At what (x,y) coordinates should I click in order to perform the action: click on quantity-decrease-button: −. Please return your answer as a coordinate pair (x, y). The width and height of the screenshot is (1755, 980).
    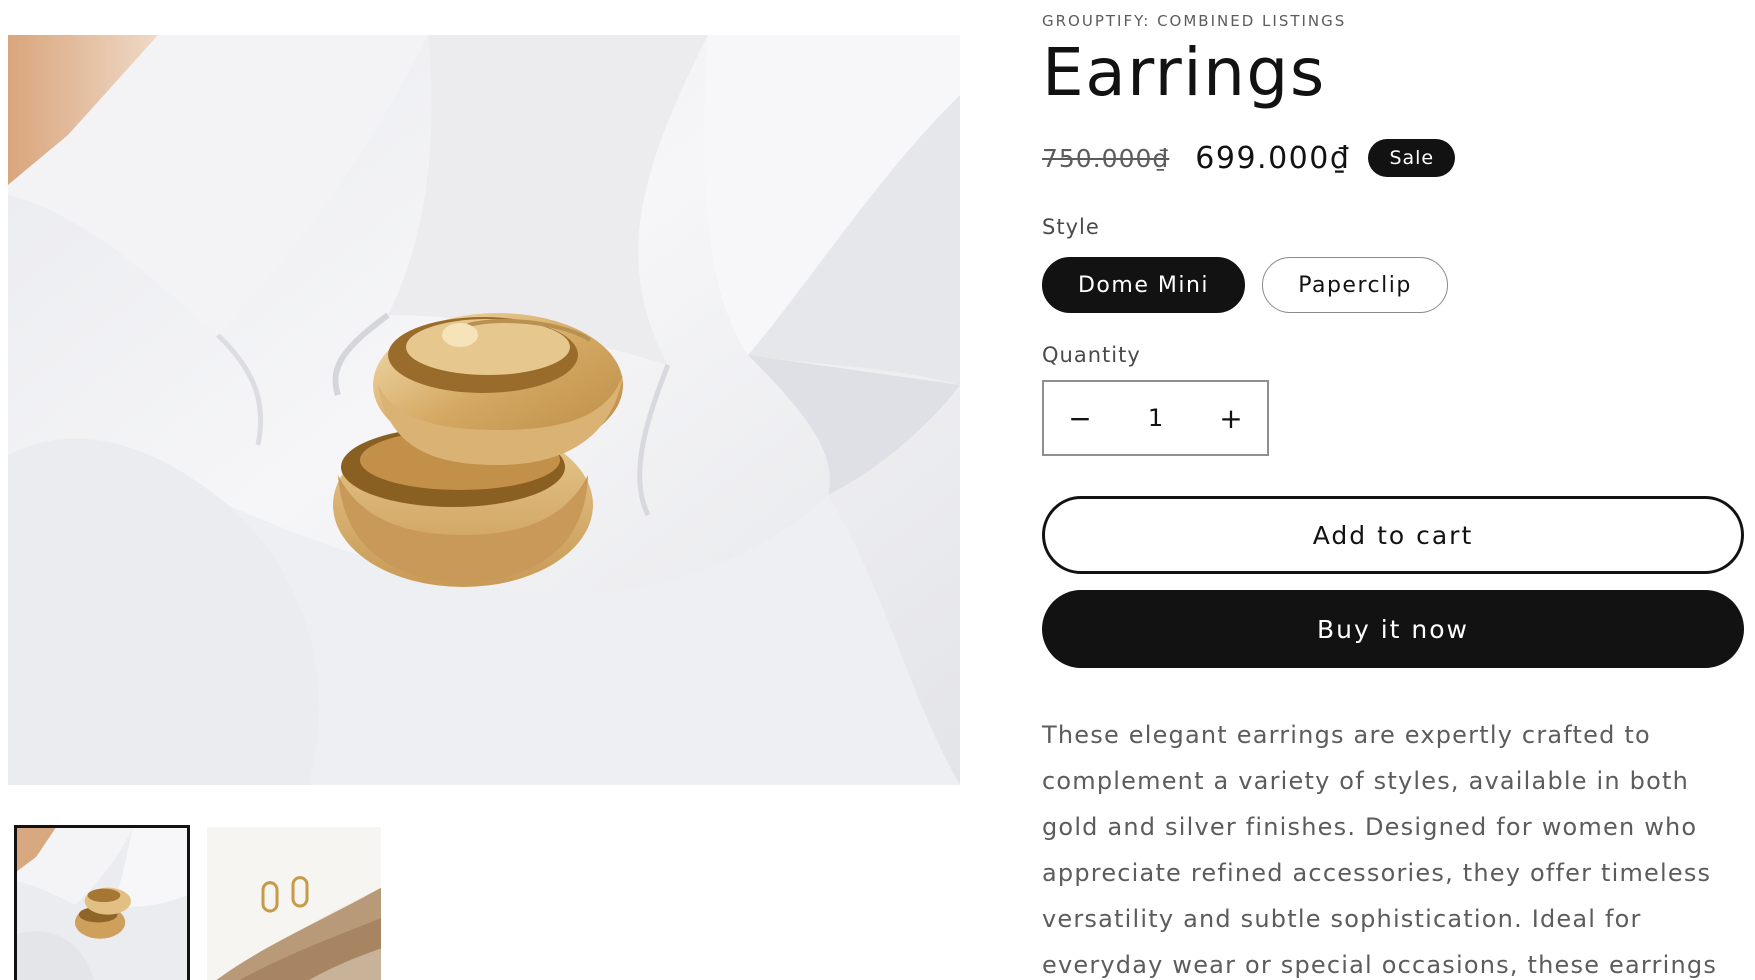
    Looking at the image, I should click on (1080, 418).